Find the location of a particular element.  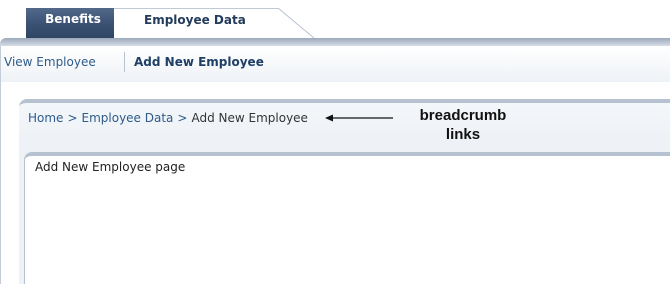

content-page-title: Add New Employee page is located at coordinates (110, 167).